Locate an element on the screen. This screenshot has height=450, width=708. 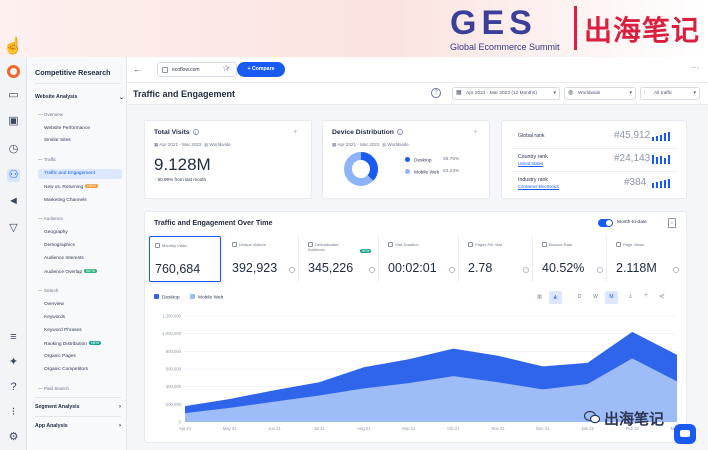
bar-chart-toggle-icon: ▥ is located at coordinates (539, 297).